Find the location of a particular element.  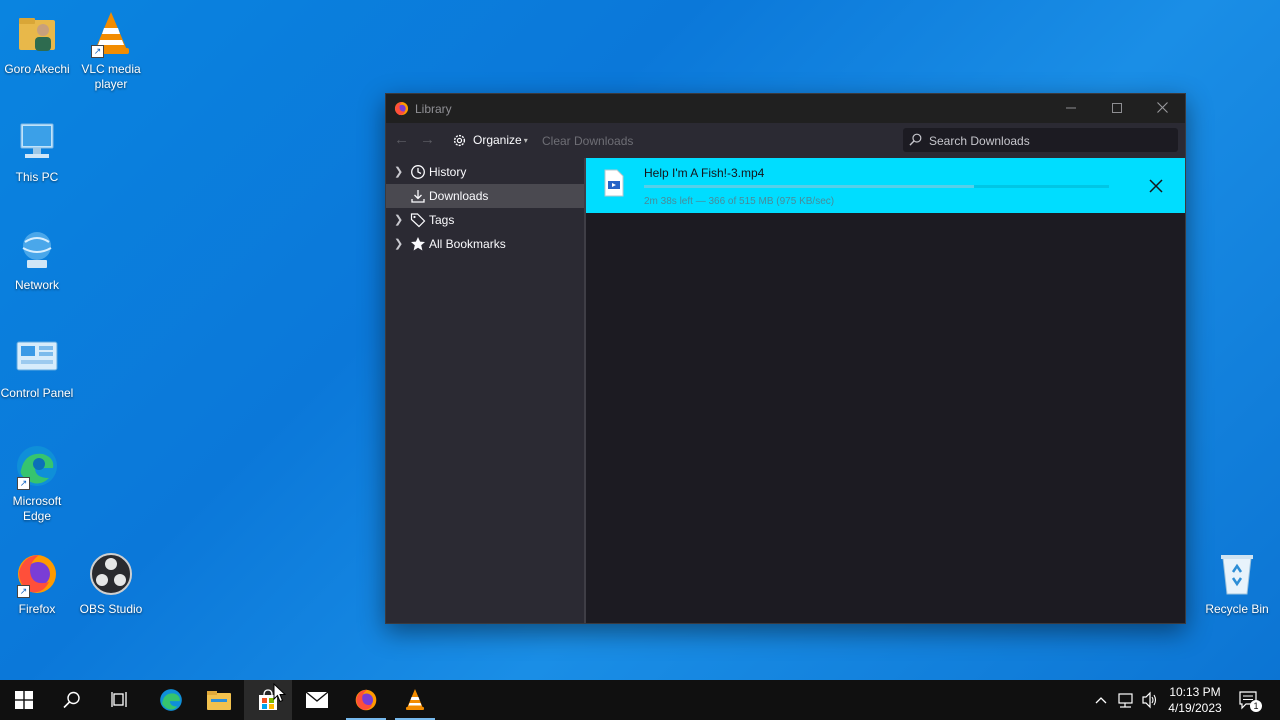

speaker-icon is located at coordinates (1149, 700).